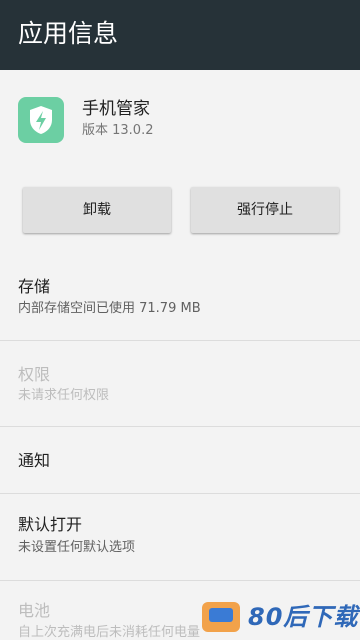  Describe the element at coordinates (180, 538) in the screenshot. I see `setting-open-by-default: 默认打开 未设置任何默认选项` at that location.